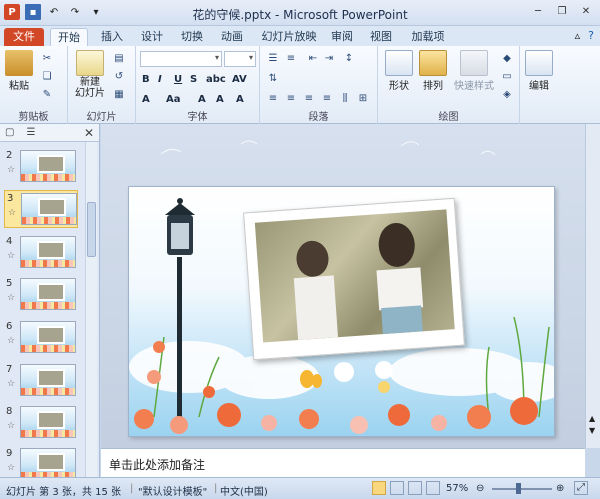  What do you see at coordinates (192, 37) in the screenshot?
I see `tab-transitions: 切换` at bounding box center [192, 37].